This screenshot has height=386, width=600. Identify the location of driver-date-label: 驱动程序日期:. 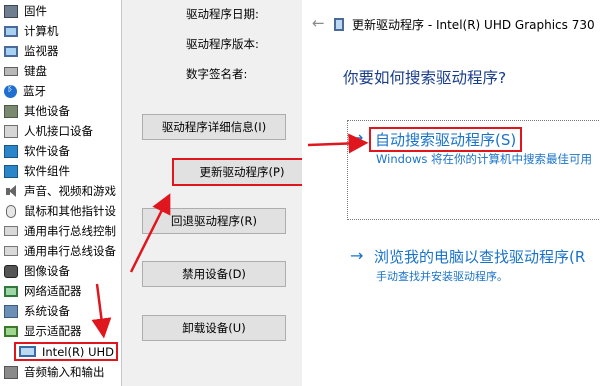
(222, 14).